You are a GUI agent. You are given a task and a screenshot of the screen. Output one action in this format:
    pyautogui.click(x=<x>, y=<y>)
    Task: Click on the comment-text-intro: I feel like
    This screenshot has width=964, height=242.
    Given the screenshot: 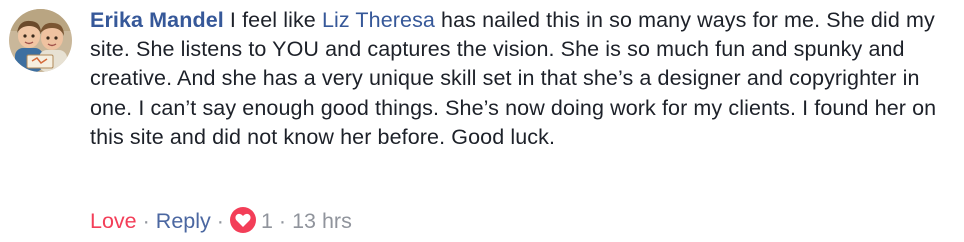 What is the action you would take?
    pyautogui.click(x=272, y=20)
    